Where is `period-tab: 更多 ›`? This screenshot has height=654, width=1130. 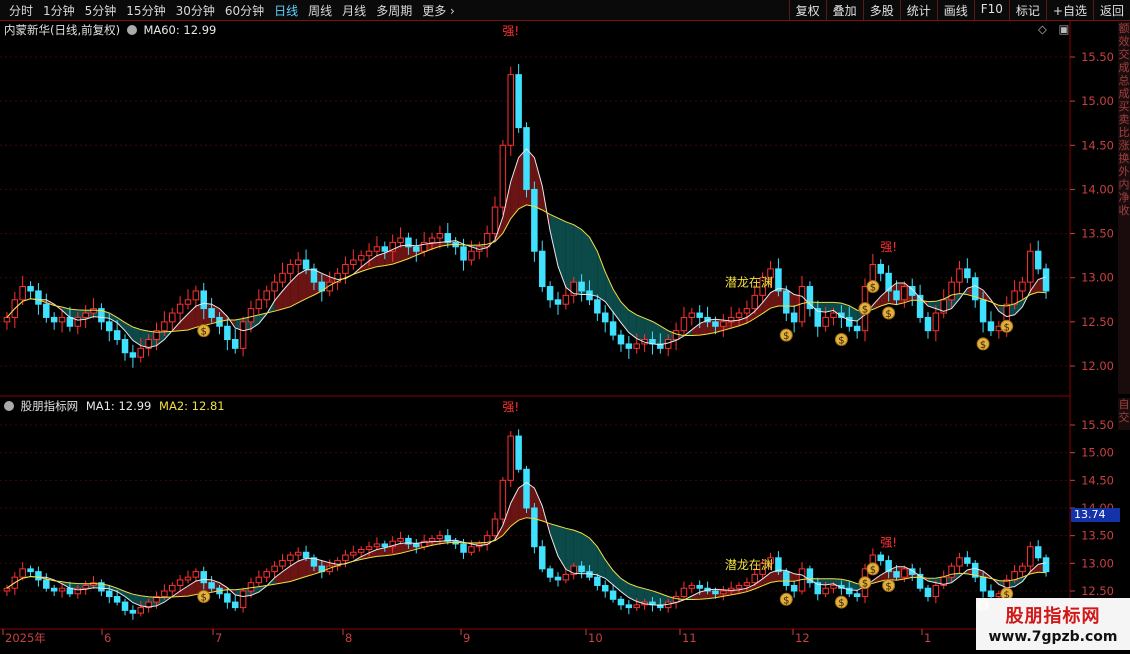
period-tab: 更多 › is located at coordinates (438, 10).